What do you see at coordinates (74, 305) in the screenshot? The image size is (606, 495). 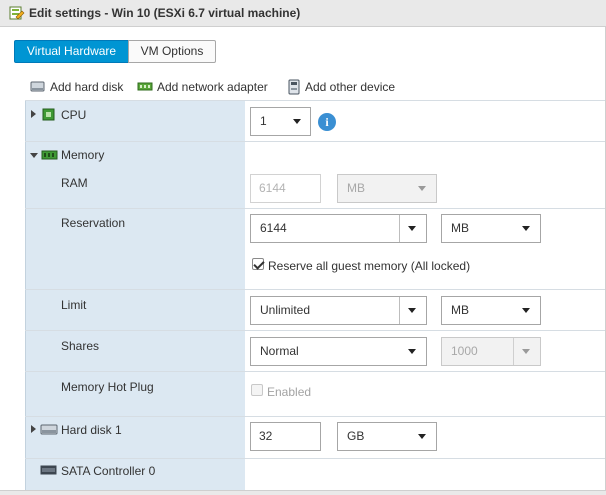 I see `limit-label: Limit` at bounding box center [74, 305].